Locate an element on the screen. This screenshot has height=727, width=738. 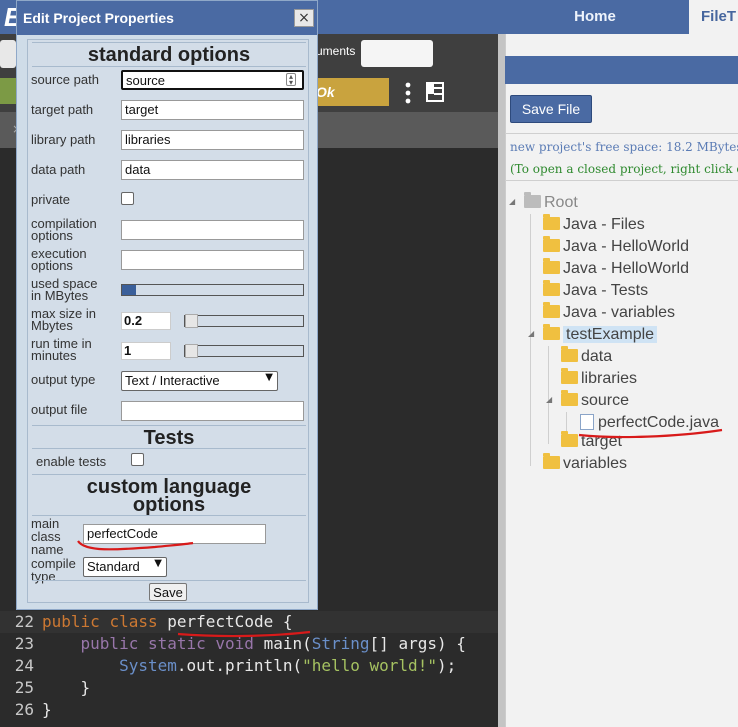
dialog-titlebar: Edit Project Properties × is located at coordinates (167, 18).